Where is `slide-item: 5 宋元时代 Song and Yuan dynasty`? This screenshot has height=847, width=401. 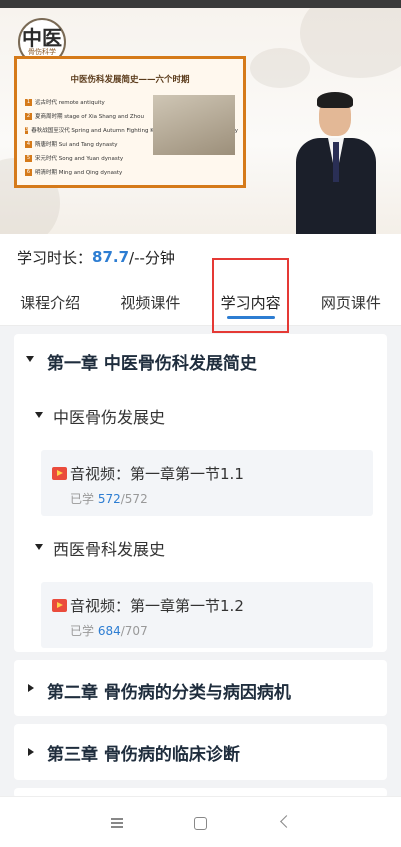
slide-item: 5 宋元时代 Song and Yuan dynasty is located at coordinates (90, 158).